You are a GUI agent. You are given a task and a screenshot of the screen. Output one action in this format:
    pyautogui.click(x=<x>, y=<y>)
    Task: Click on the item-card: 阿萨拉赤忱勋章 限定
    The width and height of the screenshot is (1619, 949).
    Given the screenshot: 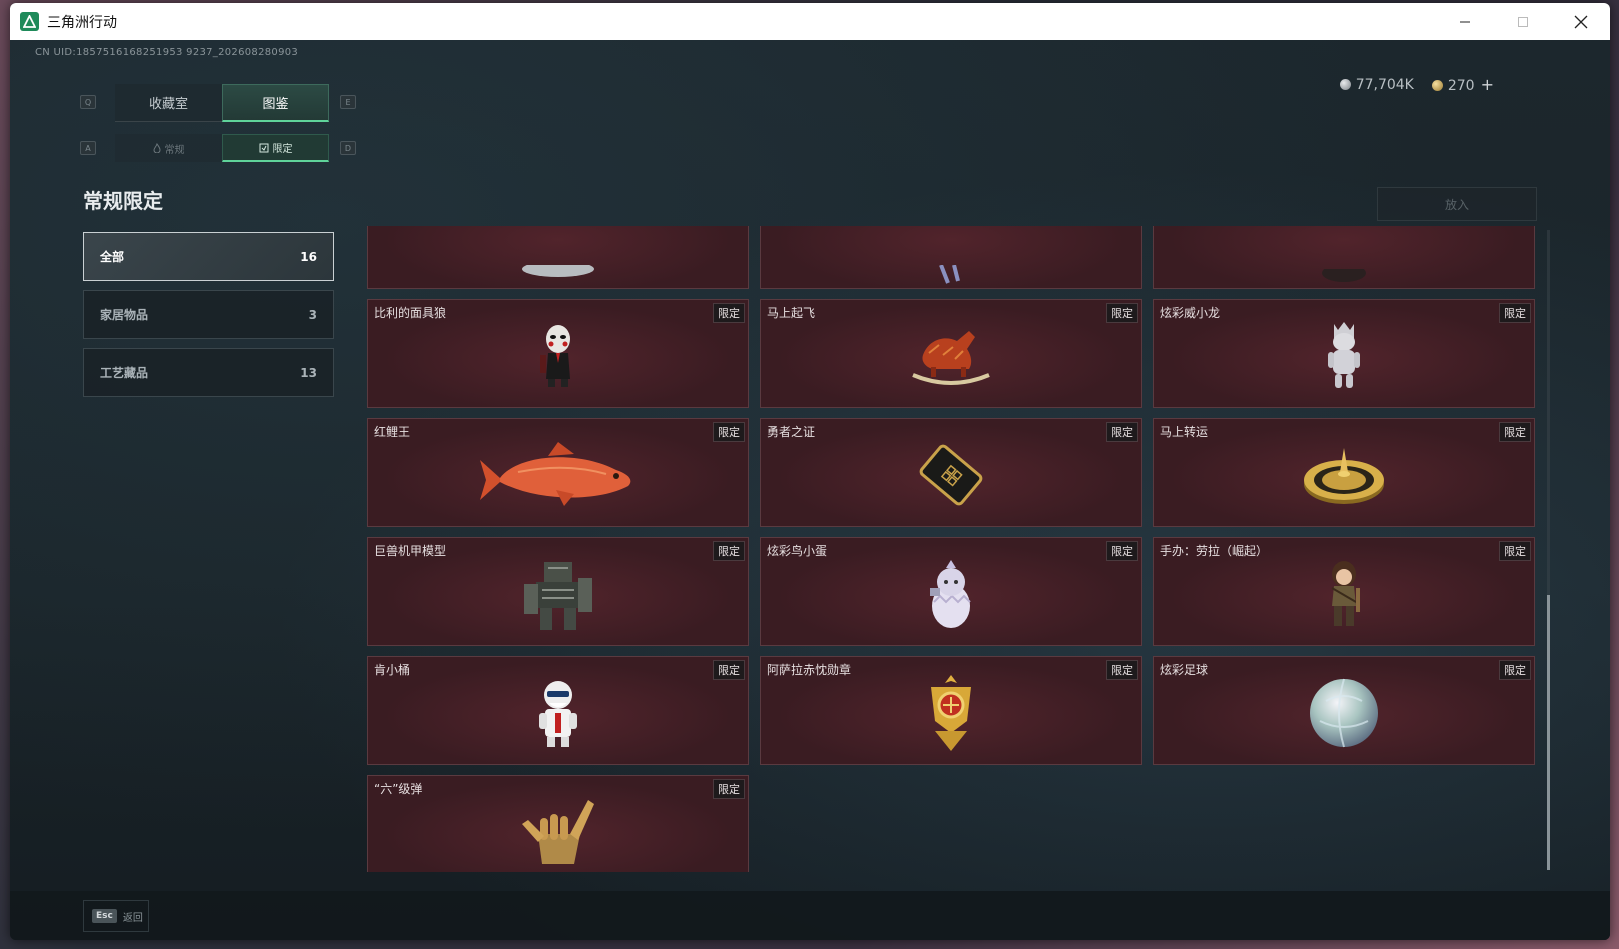 What is the action you would take?
    pyautogui.click(x=951, y=710)
    